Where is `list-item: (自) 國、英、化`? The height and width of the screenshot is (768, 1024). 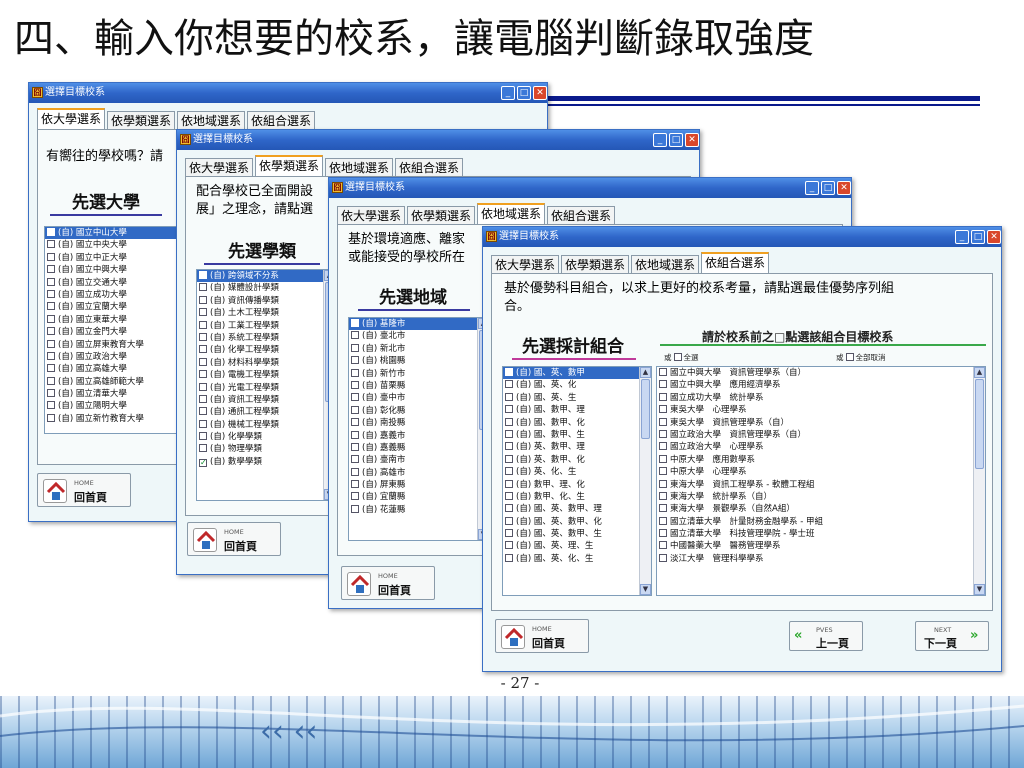
list-item: (自) 國、英、化 is located at coordinates (577, 385).